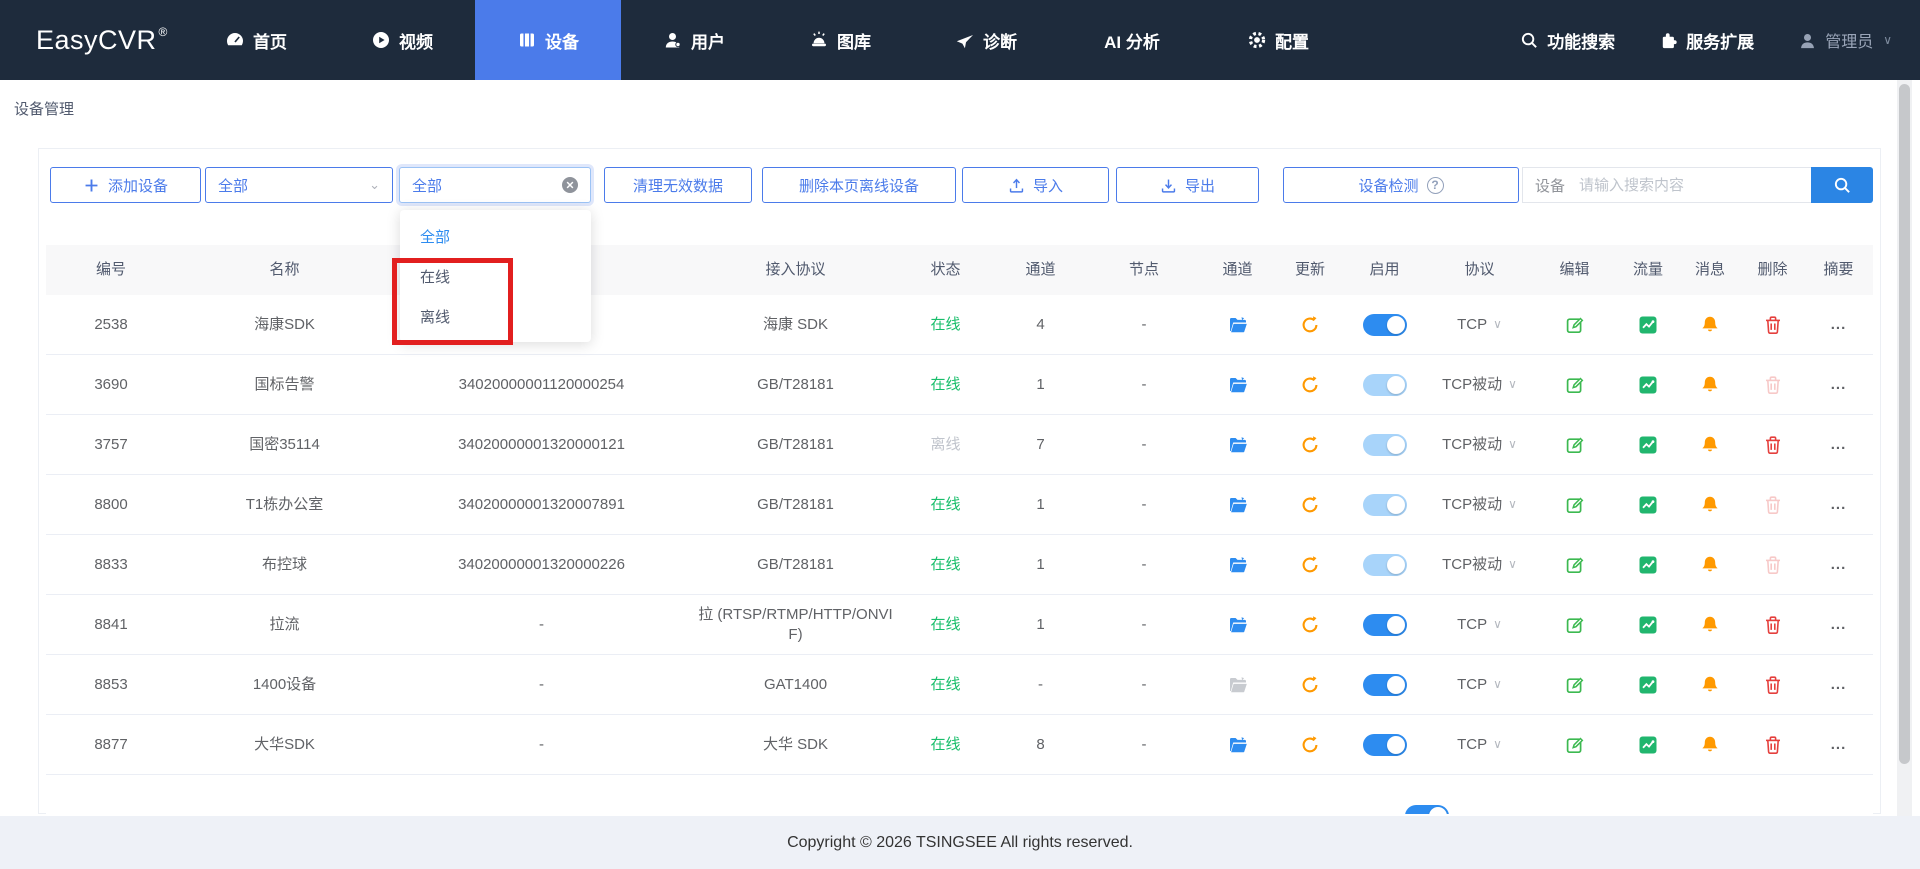 The image size is (1920, 869). I want to click on delete-offline-button: 删除本页离线设备, so click(859, 185).